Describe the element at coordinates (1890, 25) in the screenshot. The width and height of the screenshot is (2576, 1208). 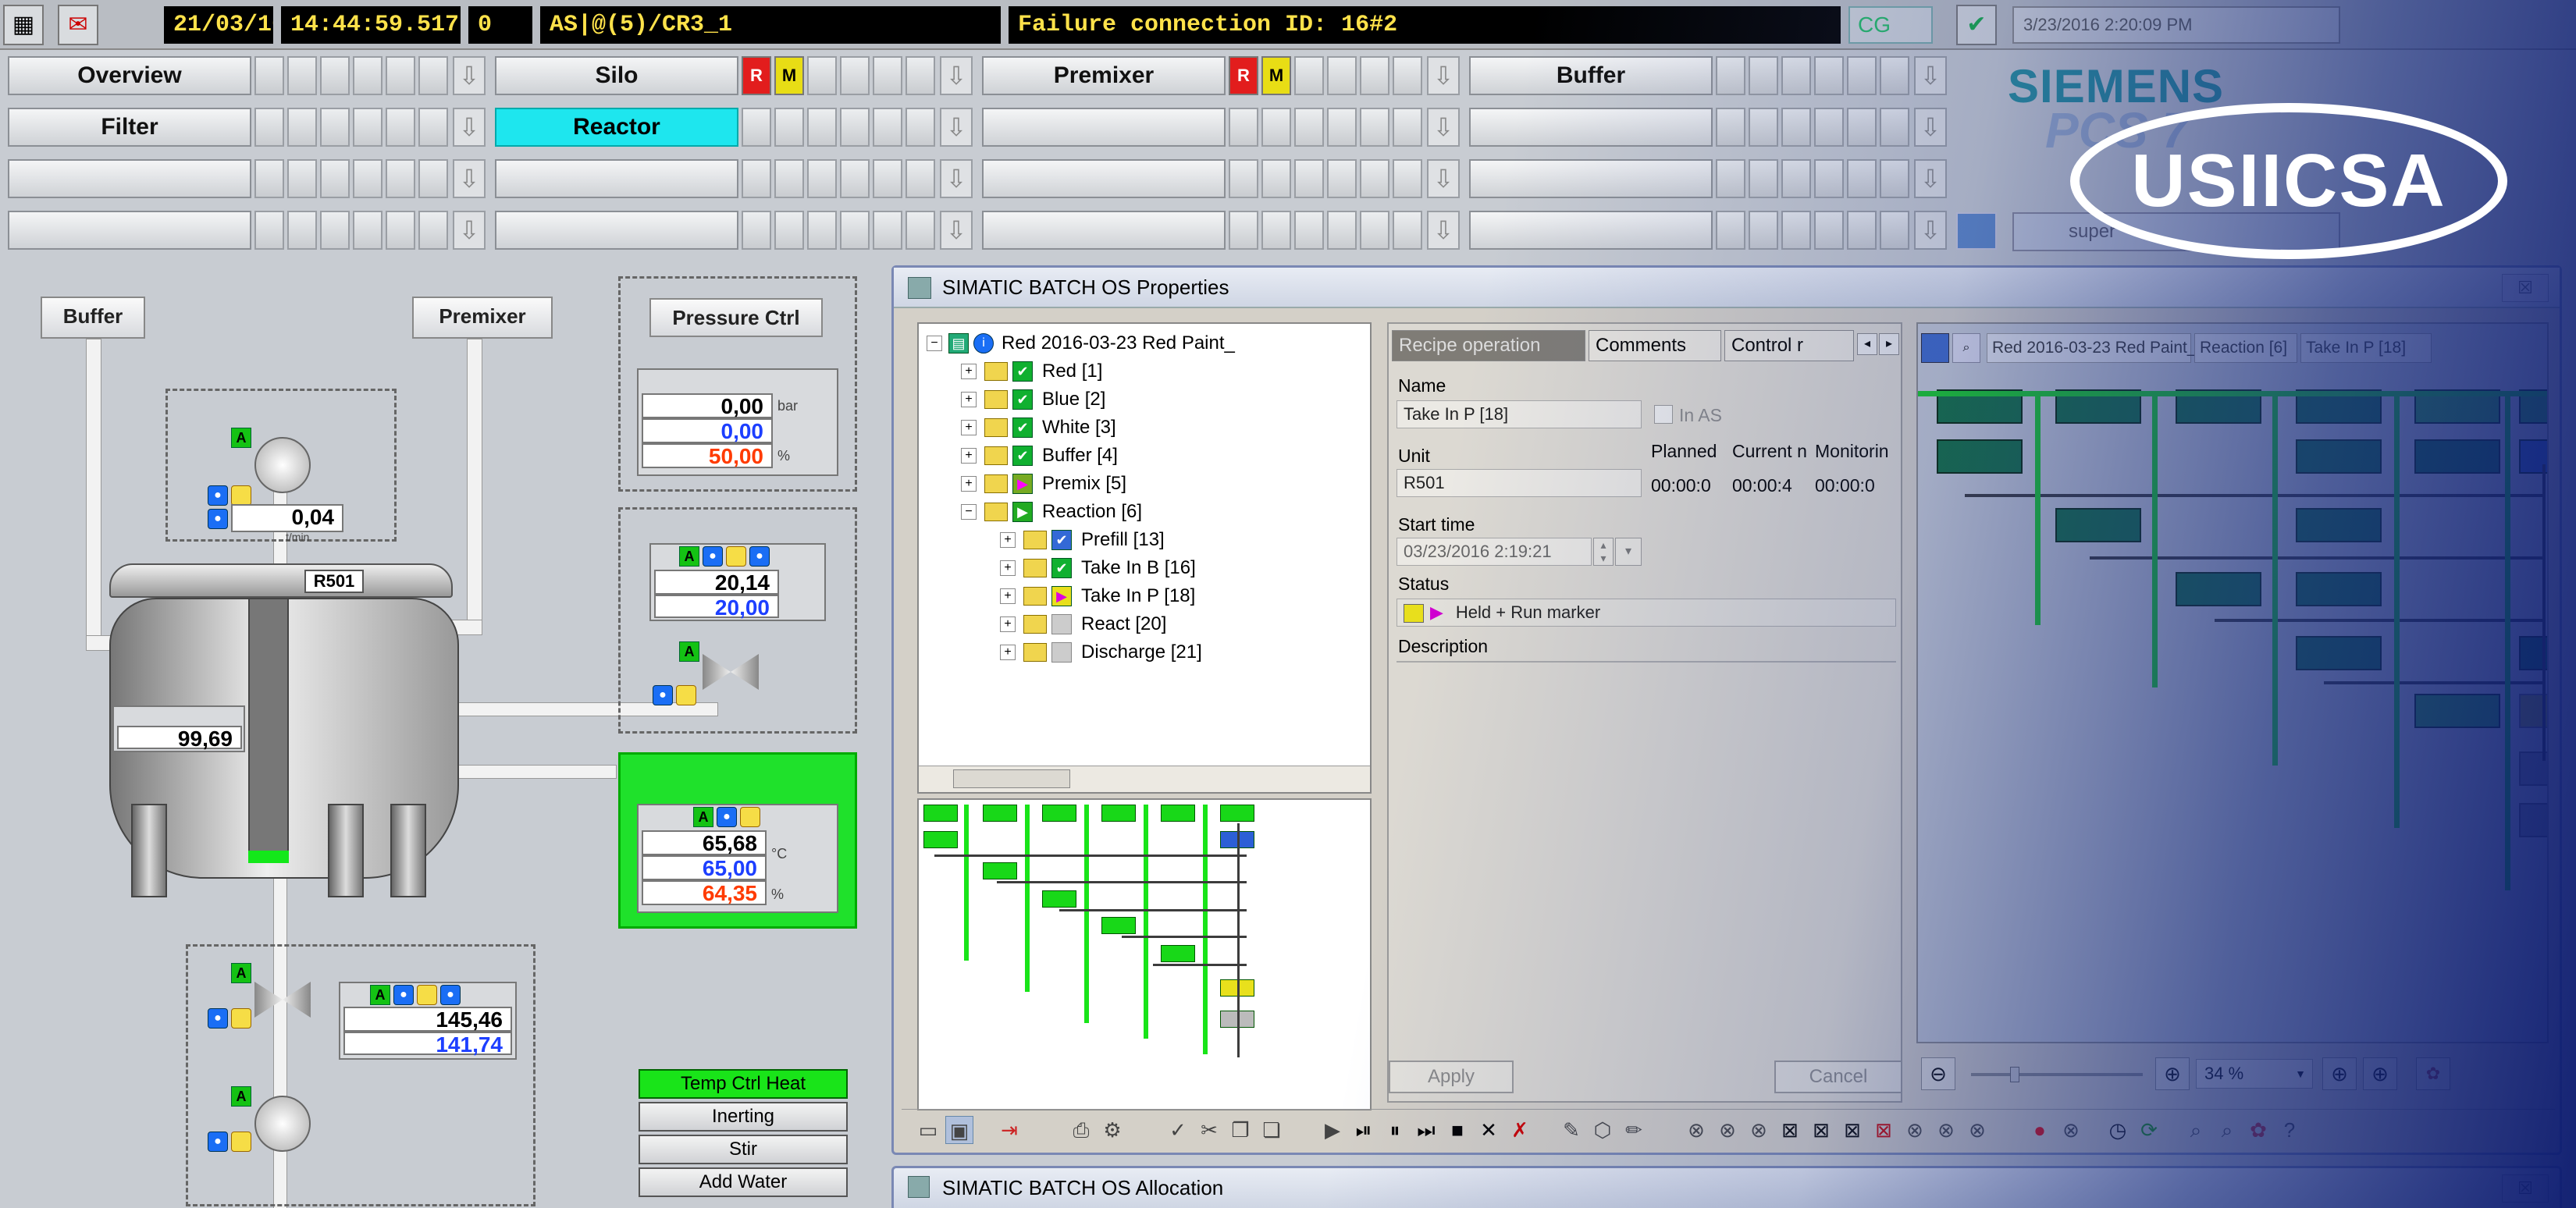
I see `cg-indicator: CG` at that location.